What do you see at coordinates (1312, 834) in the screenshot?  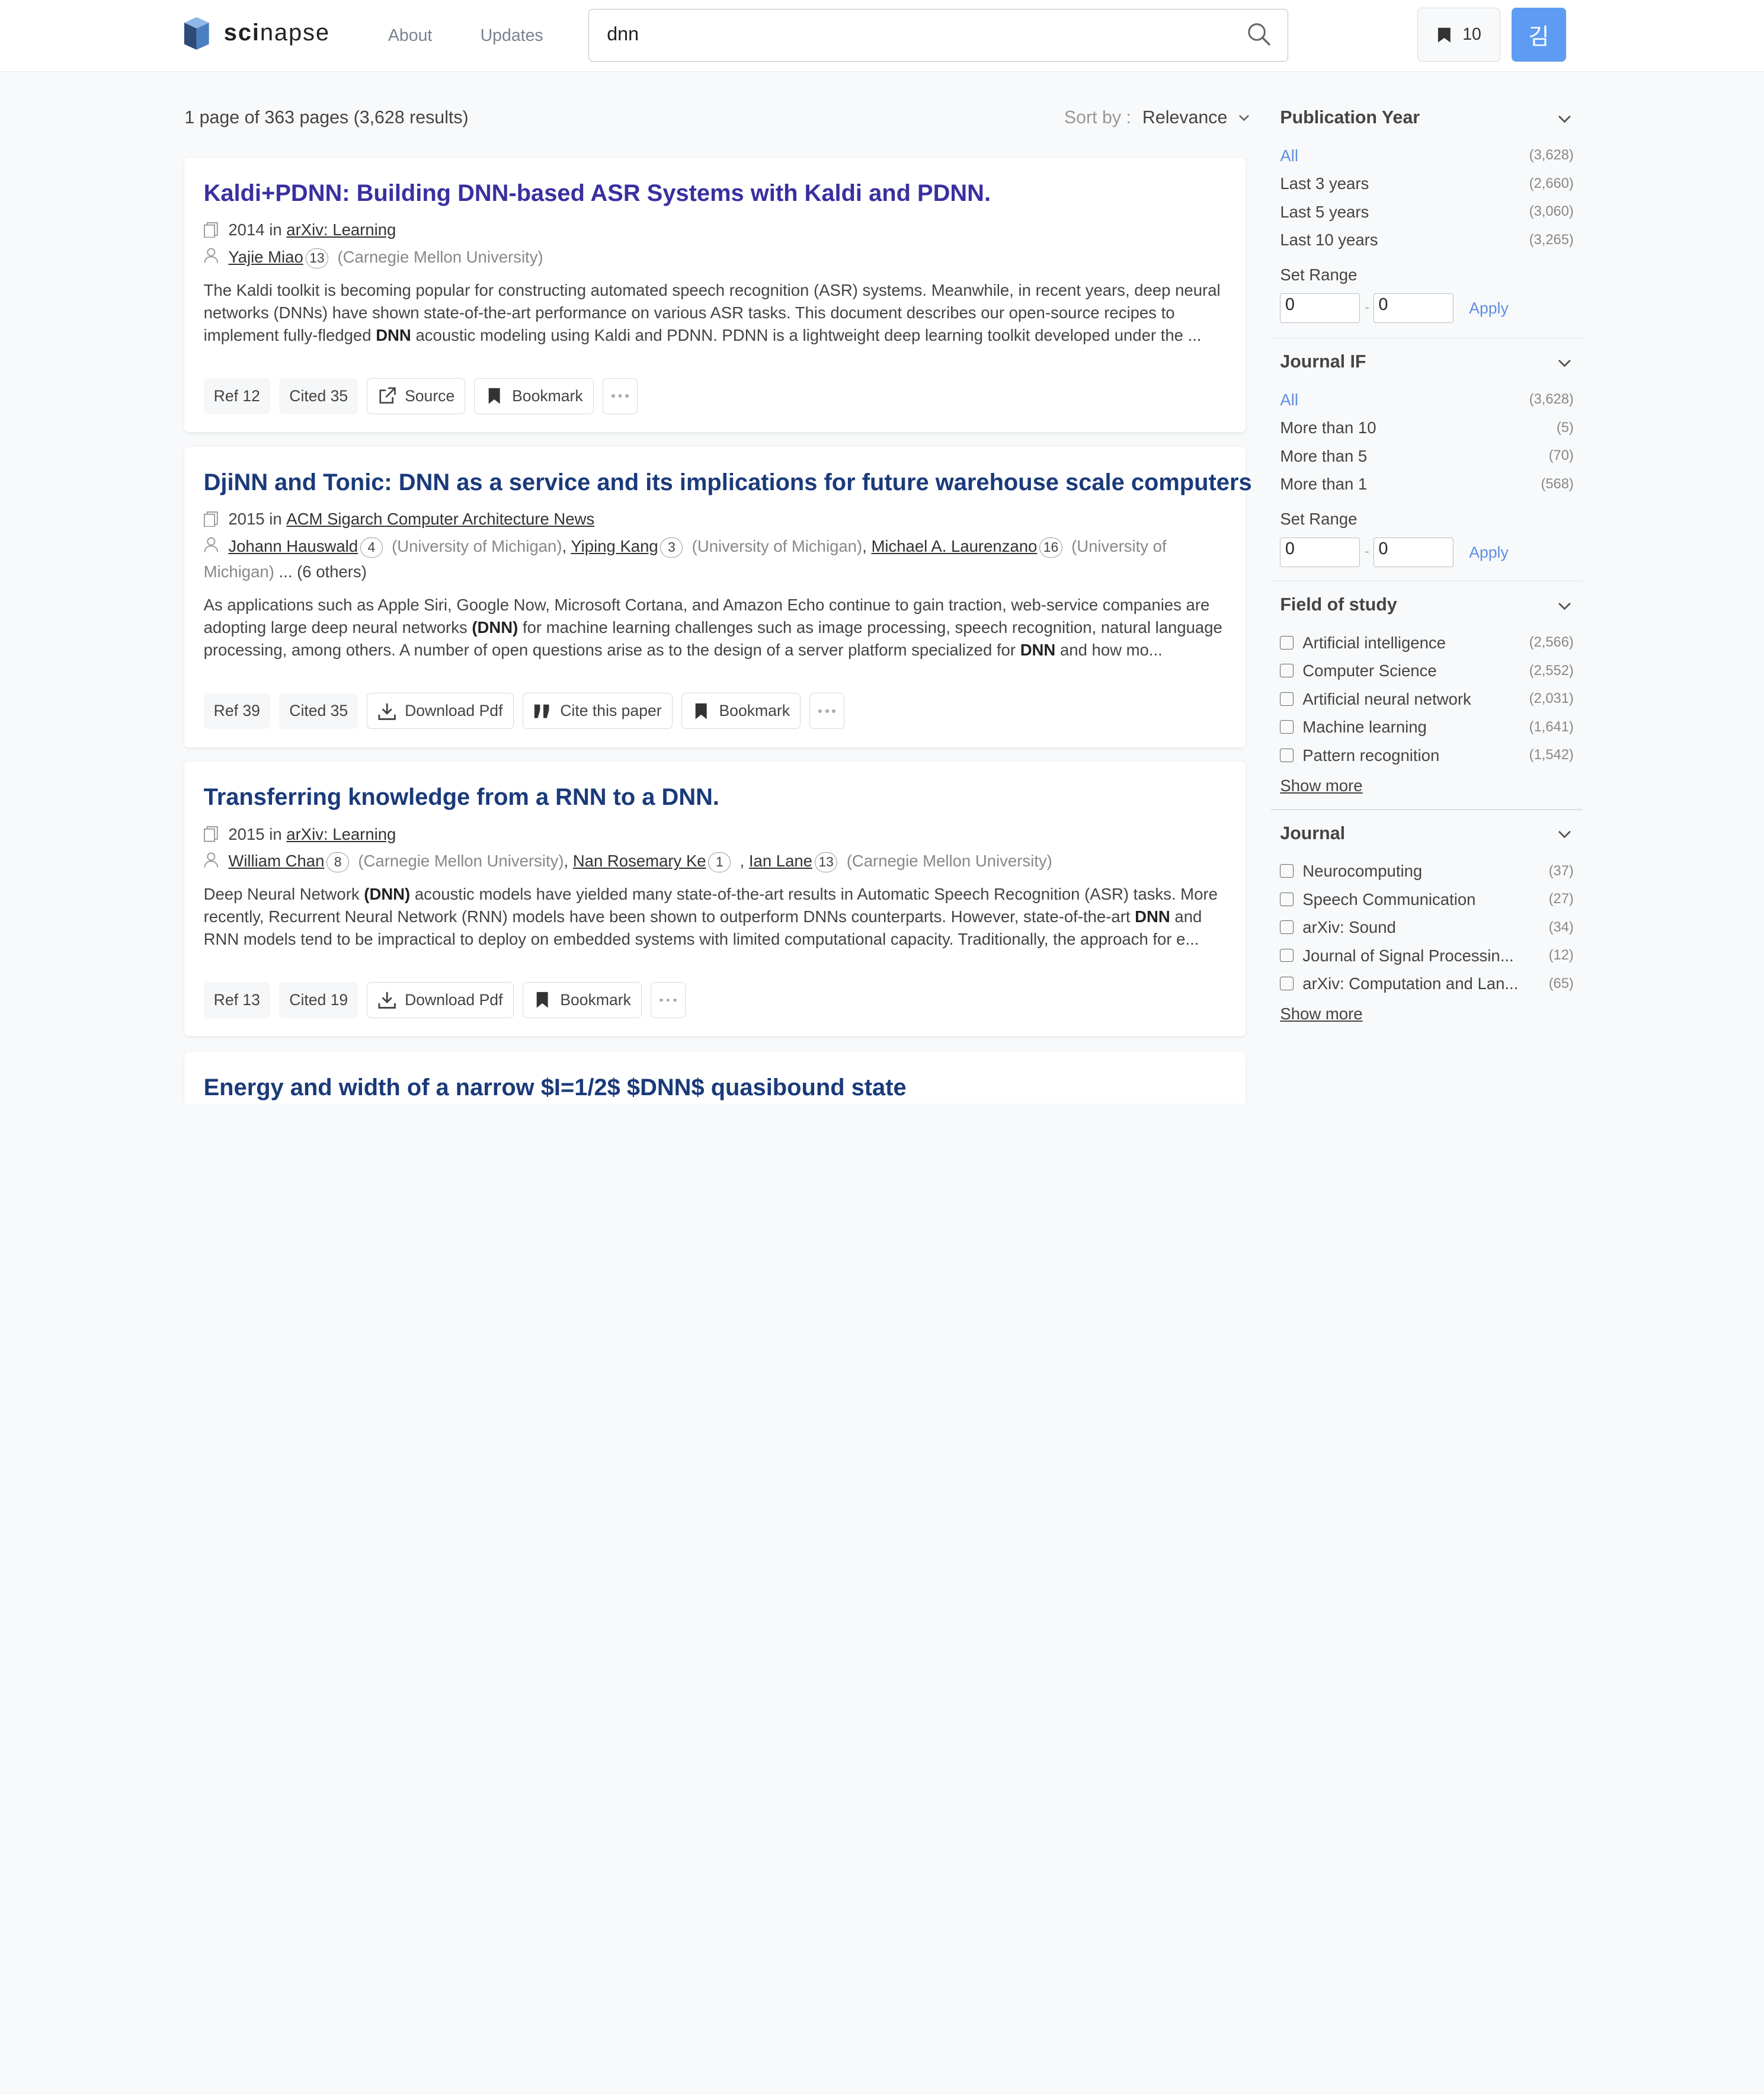 I see `filter-title: Journal` at bounding box center [1312, 834].